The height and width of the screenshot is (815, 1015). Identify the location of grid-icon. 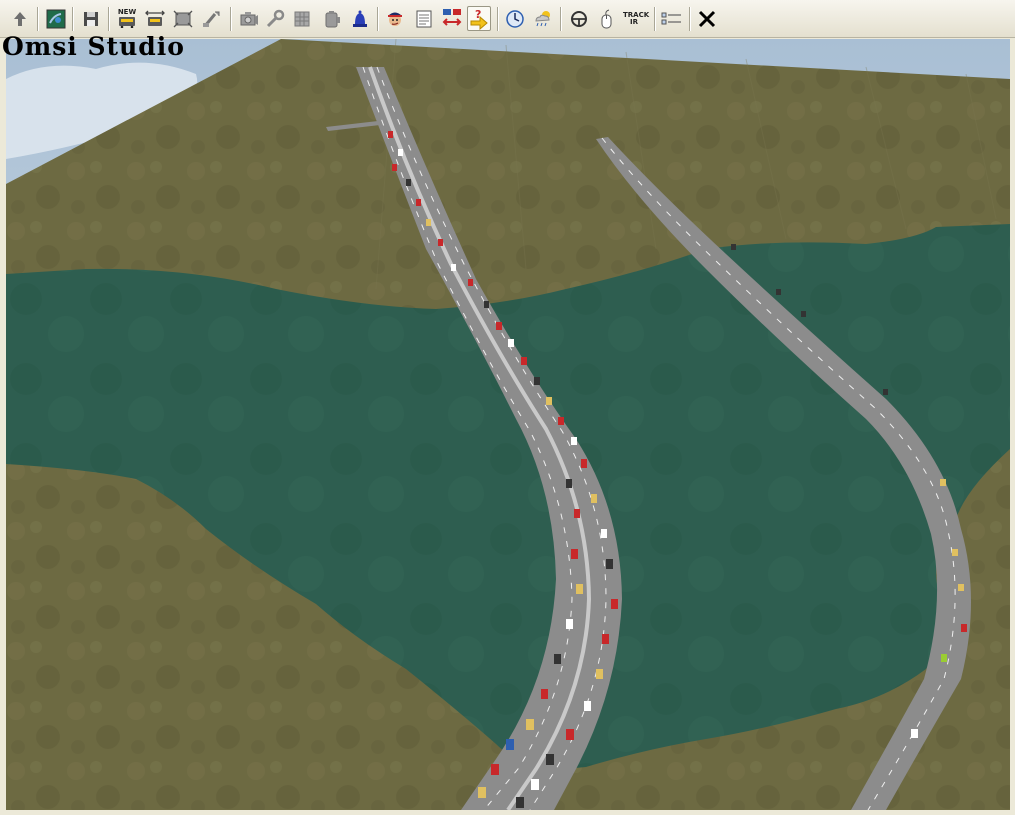
(302, 18).